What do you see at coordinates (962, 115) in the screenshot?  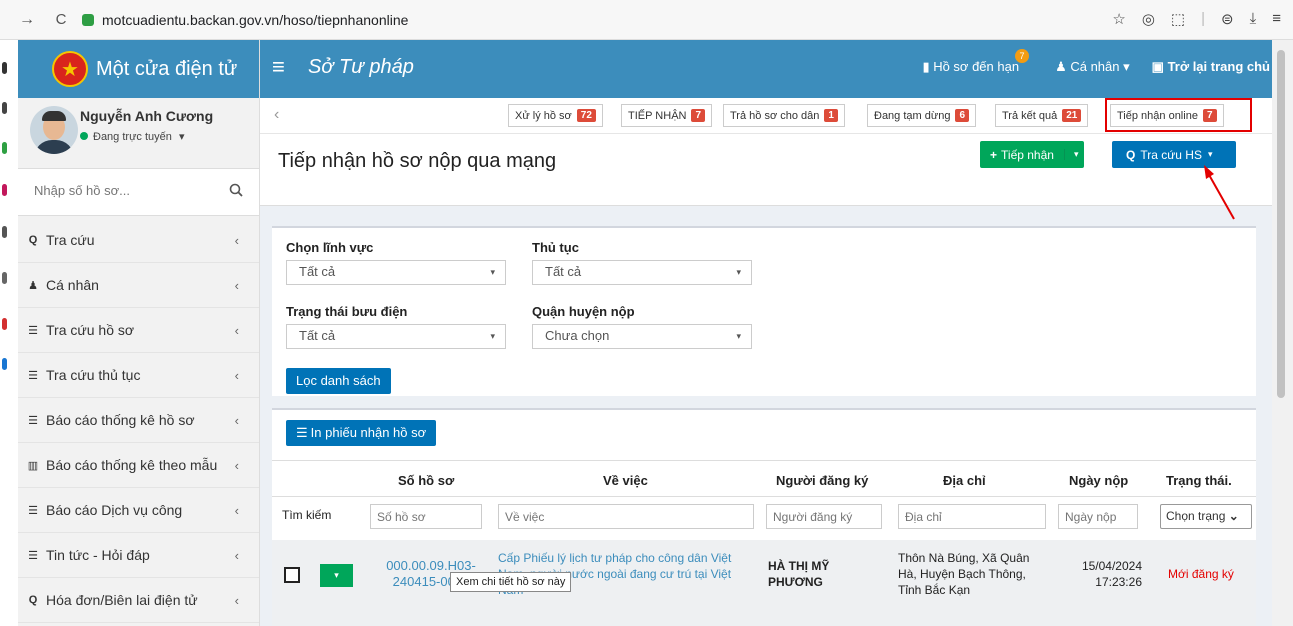 I see `count-badge: 6` at bounding box center [962, 115].